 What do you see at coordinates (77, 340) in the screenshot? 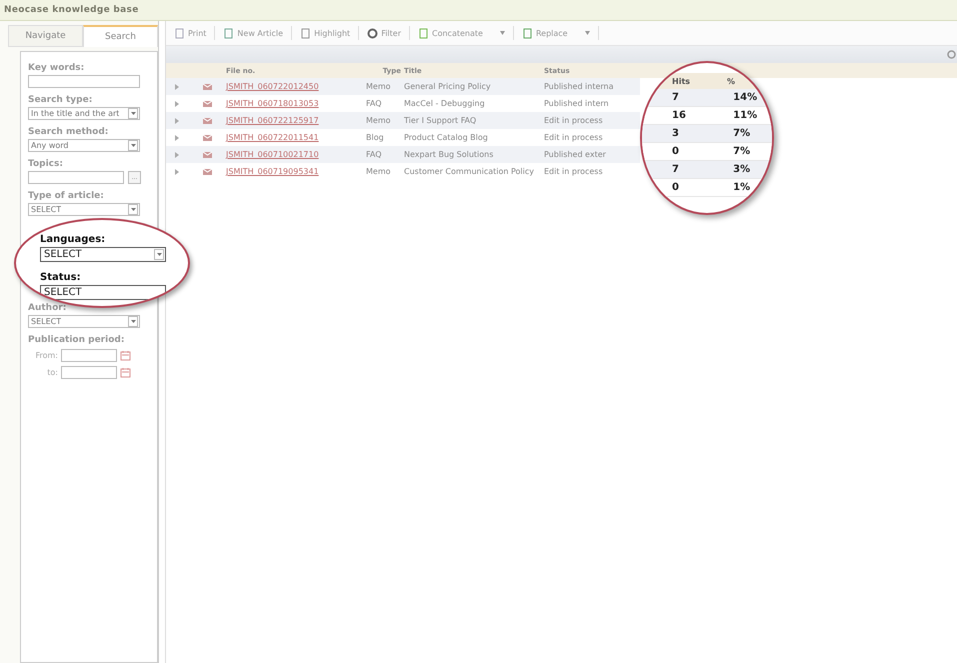
I see `field-label: Publication period:` at bounding box center [77, 340].